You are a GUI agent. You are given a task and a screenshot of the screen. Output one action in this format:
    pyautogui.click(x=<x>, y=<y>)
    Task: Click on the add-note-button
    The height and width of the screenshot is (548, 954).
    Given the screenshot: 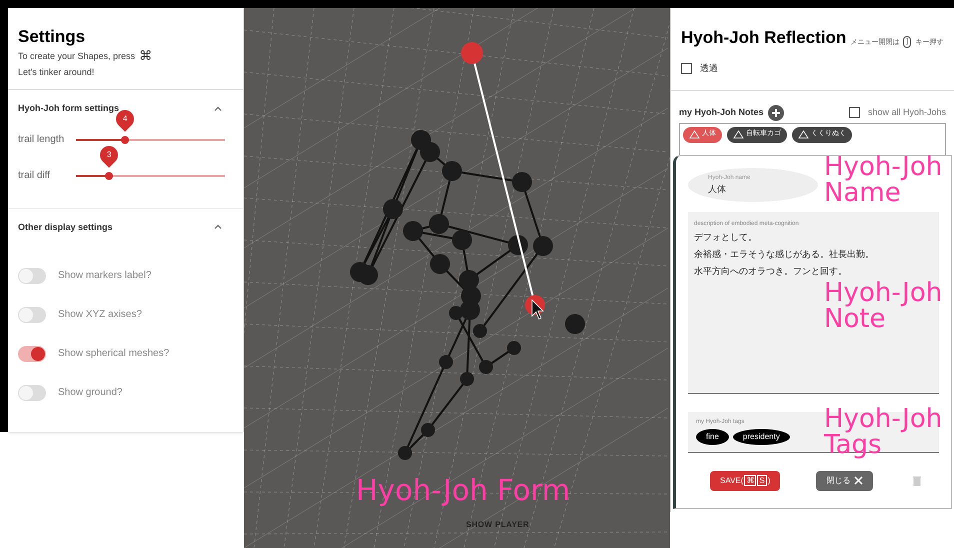 What is the action you would take?
    pyautogui.click(x=776, y=112)
    